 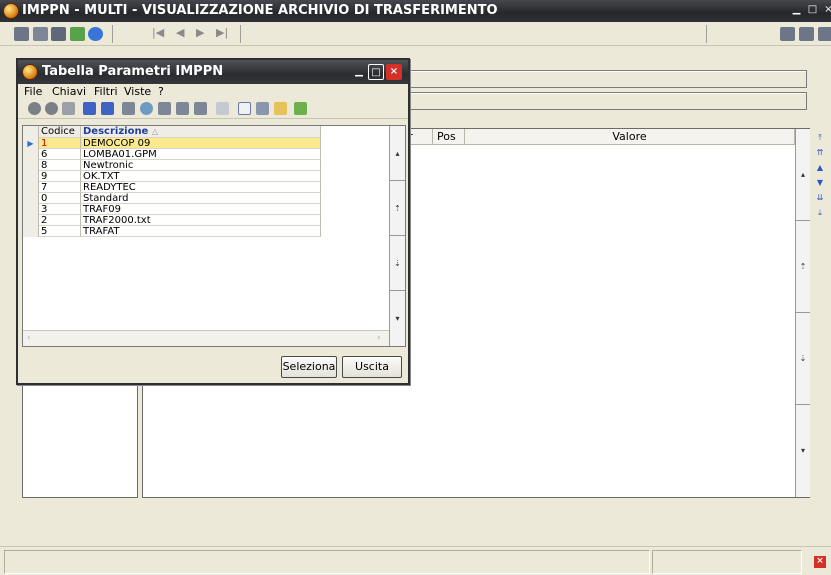 What do you see at coordinates (60, 187) in the screenshot?
I see `row-code: 7` at bounding box center [60, 187].